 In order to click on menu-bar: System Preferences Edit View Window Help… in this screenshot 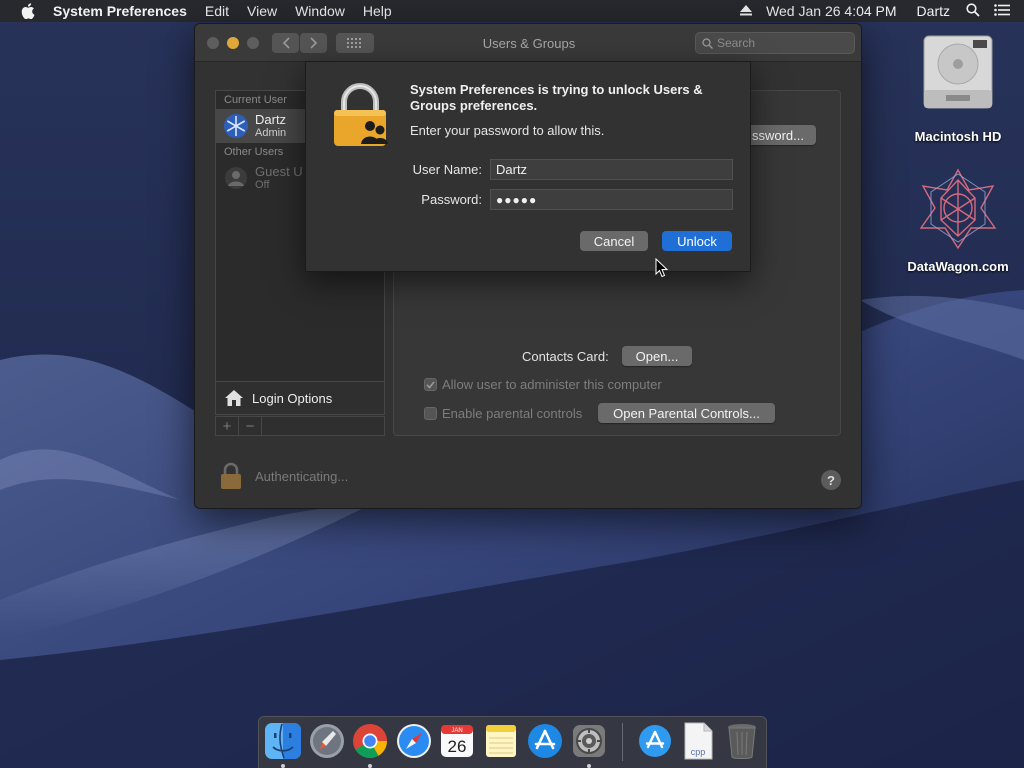, I will do `click(512, 11)`.